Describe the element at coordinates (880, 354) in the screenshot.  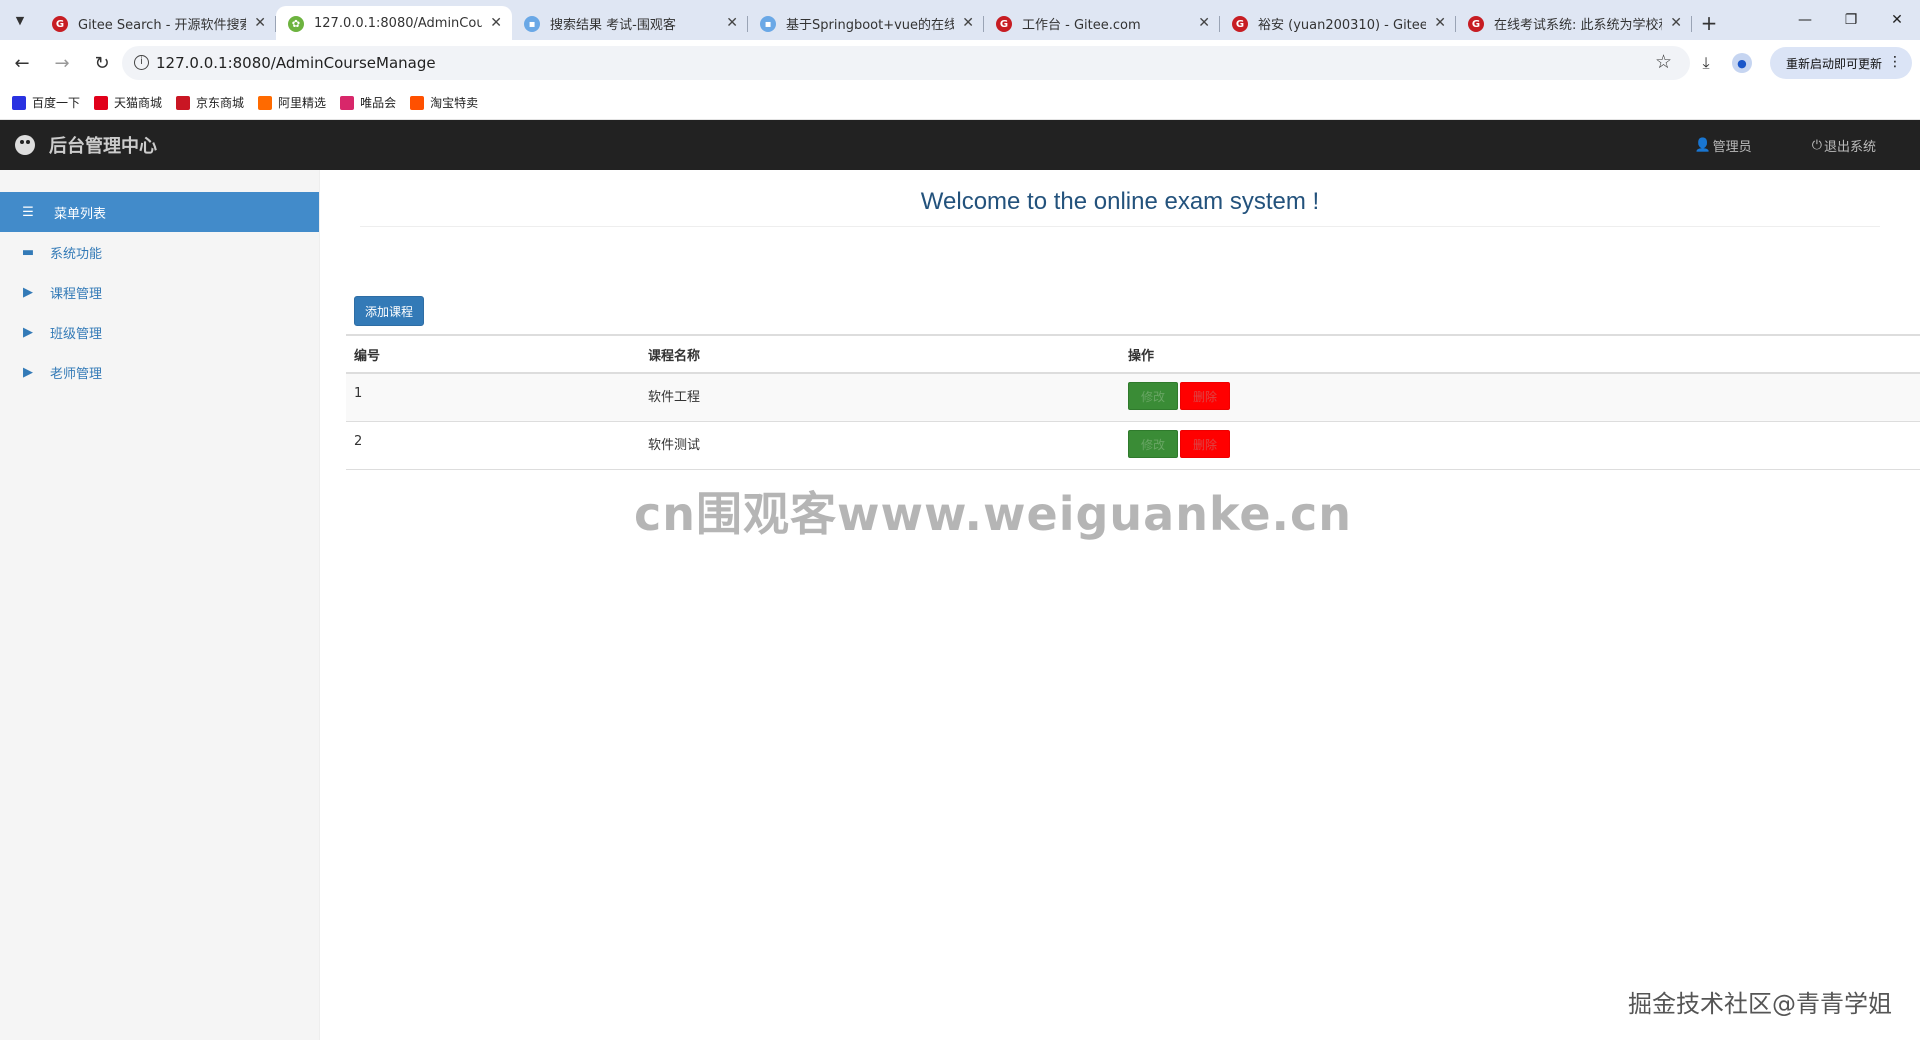
I see `column-header-name: 课程名称` at that location.